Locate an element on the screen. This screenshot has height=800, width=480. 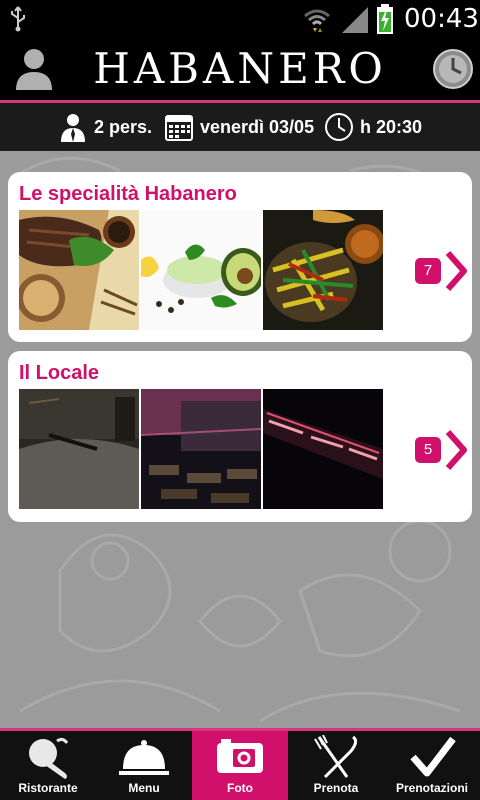
party-size: 2 pers. is located at coordinates (105, 127).